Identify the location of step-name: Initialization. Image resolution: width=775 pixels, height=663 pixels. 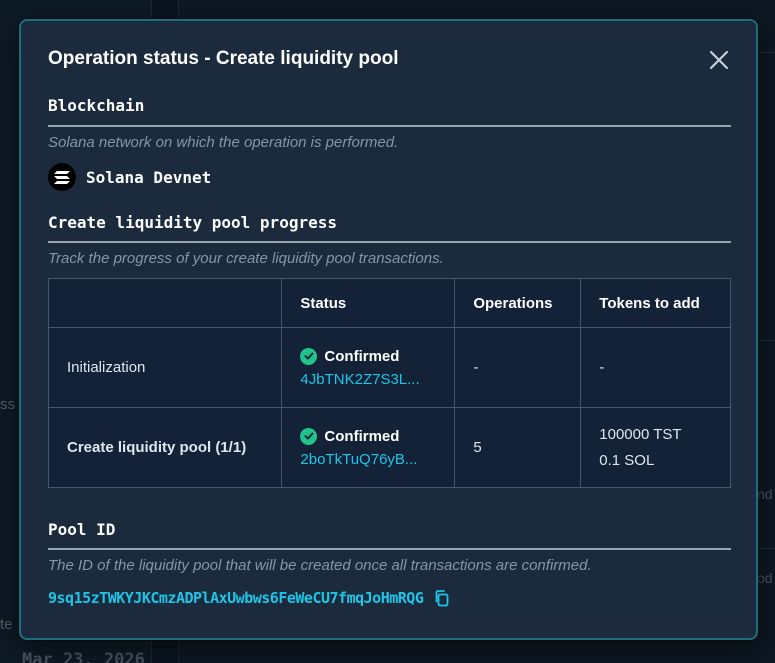
(165, 367).